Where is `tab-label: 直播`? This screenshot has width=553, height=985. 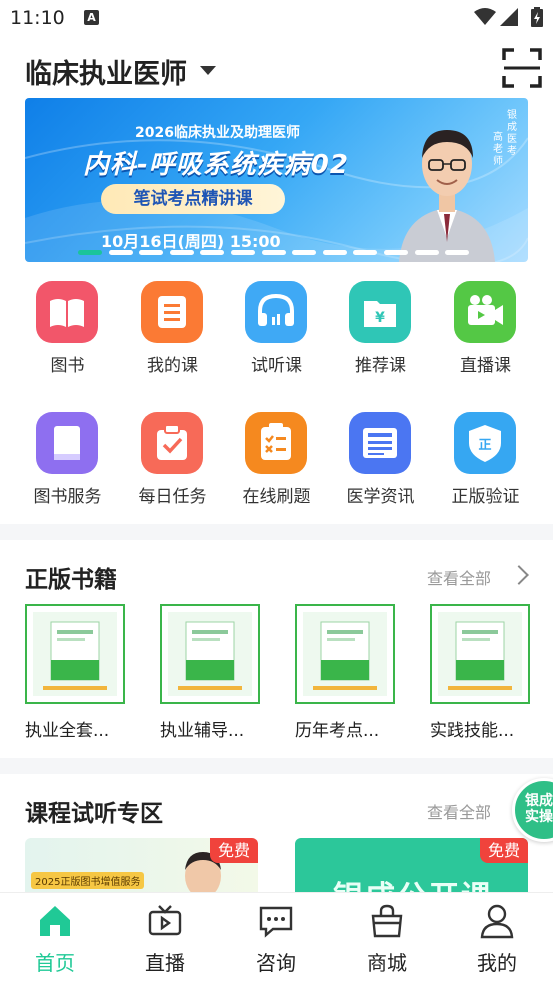 tab-label: 直播 is located at coordinates (165, 963).